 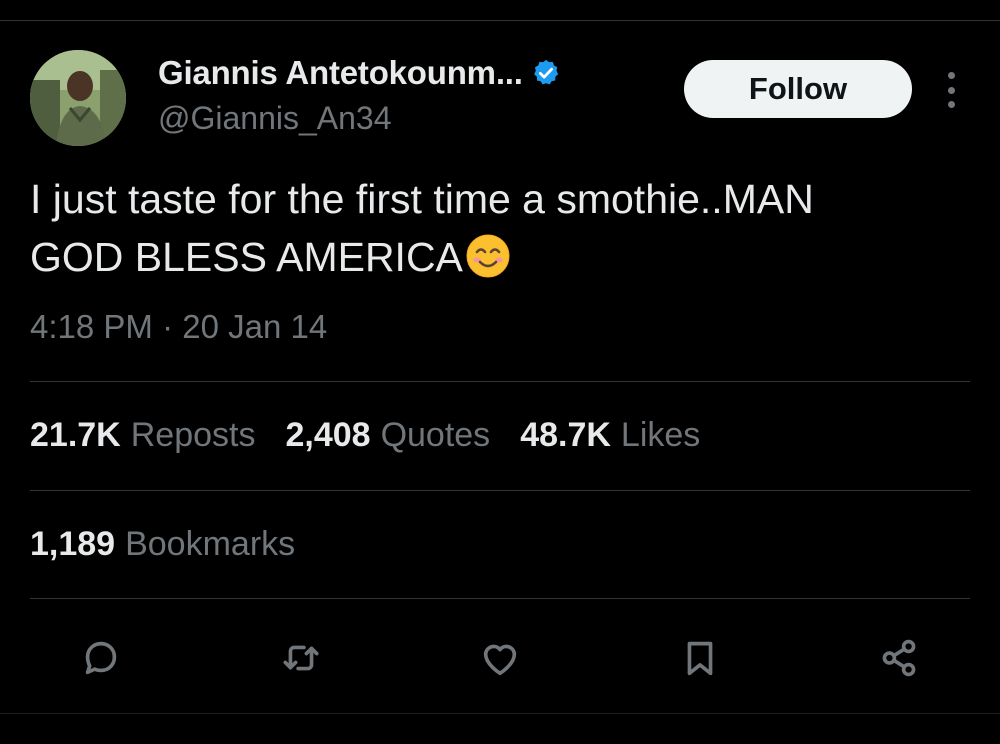 What do you see at coordinates (899, 658) in the screenshot?
I see `share-icon` at bounding box center [899, 658].